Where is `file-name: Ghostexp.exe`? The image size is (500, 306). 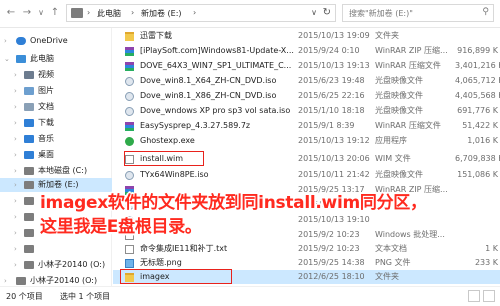 file-name: Ghostexp.exe is located at coordinates (167, 140).